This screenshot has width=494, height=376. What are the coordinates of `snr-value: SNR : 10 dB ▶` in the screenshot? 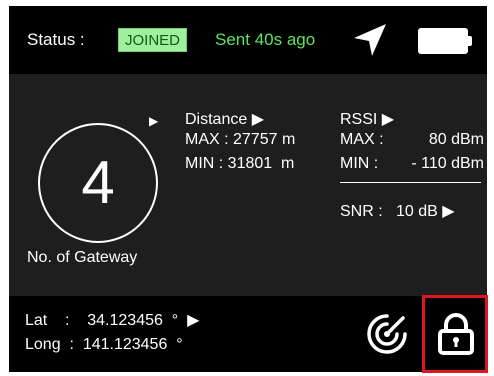 It's located at (397, 211).